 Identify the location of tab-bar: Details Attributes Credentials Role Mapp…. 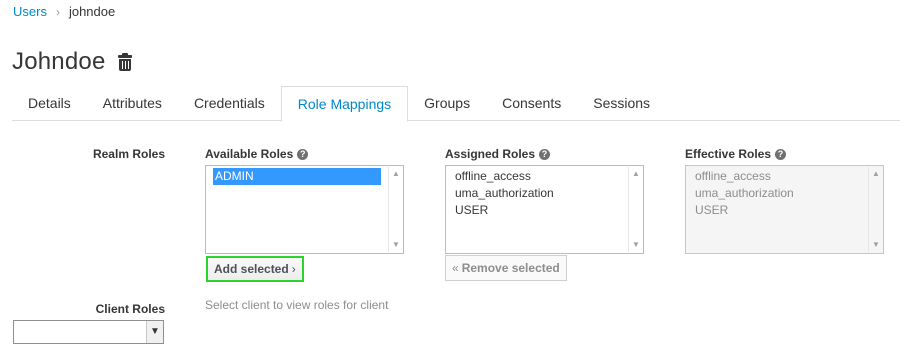
(456, 104).